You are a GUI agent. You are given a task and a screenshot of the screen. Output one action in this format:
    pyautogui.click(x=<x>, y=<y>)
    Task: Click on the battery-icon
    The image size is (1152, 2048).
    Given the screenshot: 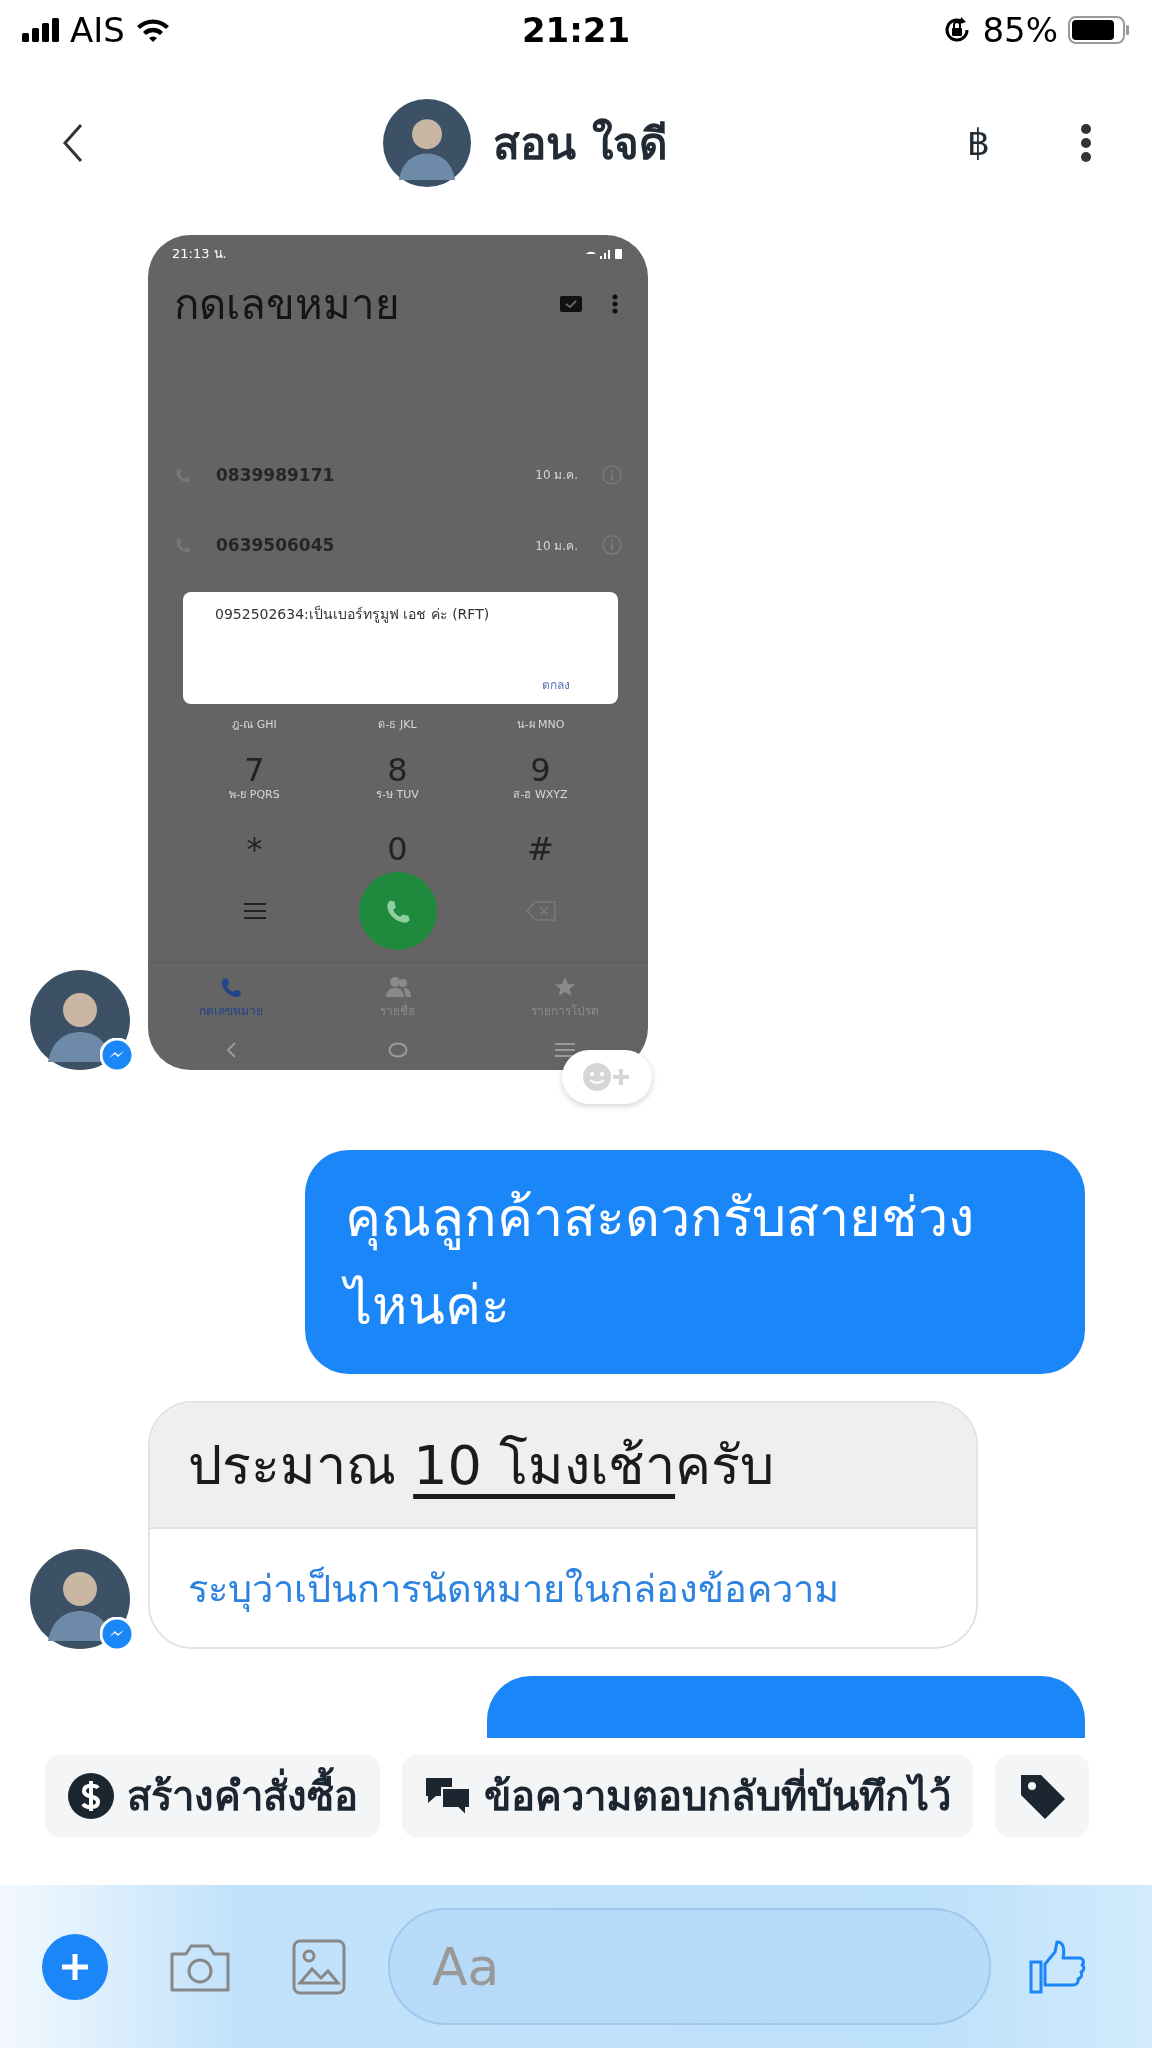 What is the action you would take?
    pyautogui.click(x=1099, y=30)
    